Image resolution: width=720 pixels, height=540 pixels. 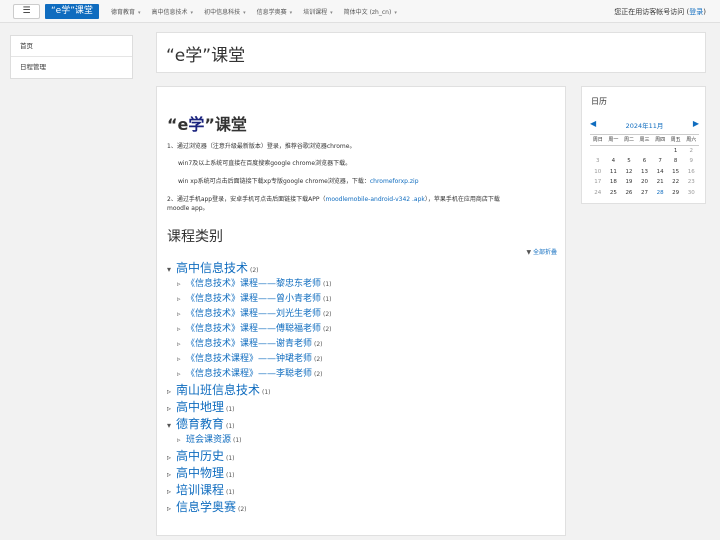 What do you see at coordinates (614, 193) in the screenshot?
I see `calendar-day: 25` at bounding box center [614, 193].